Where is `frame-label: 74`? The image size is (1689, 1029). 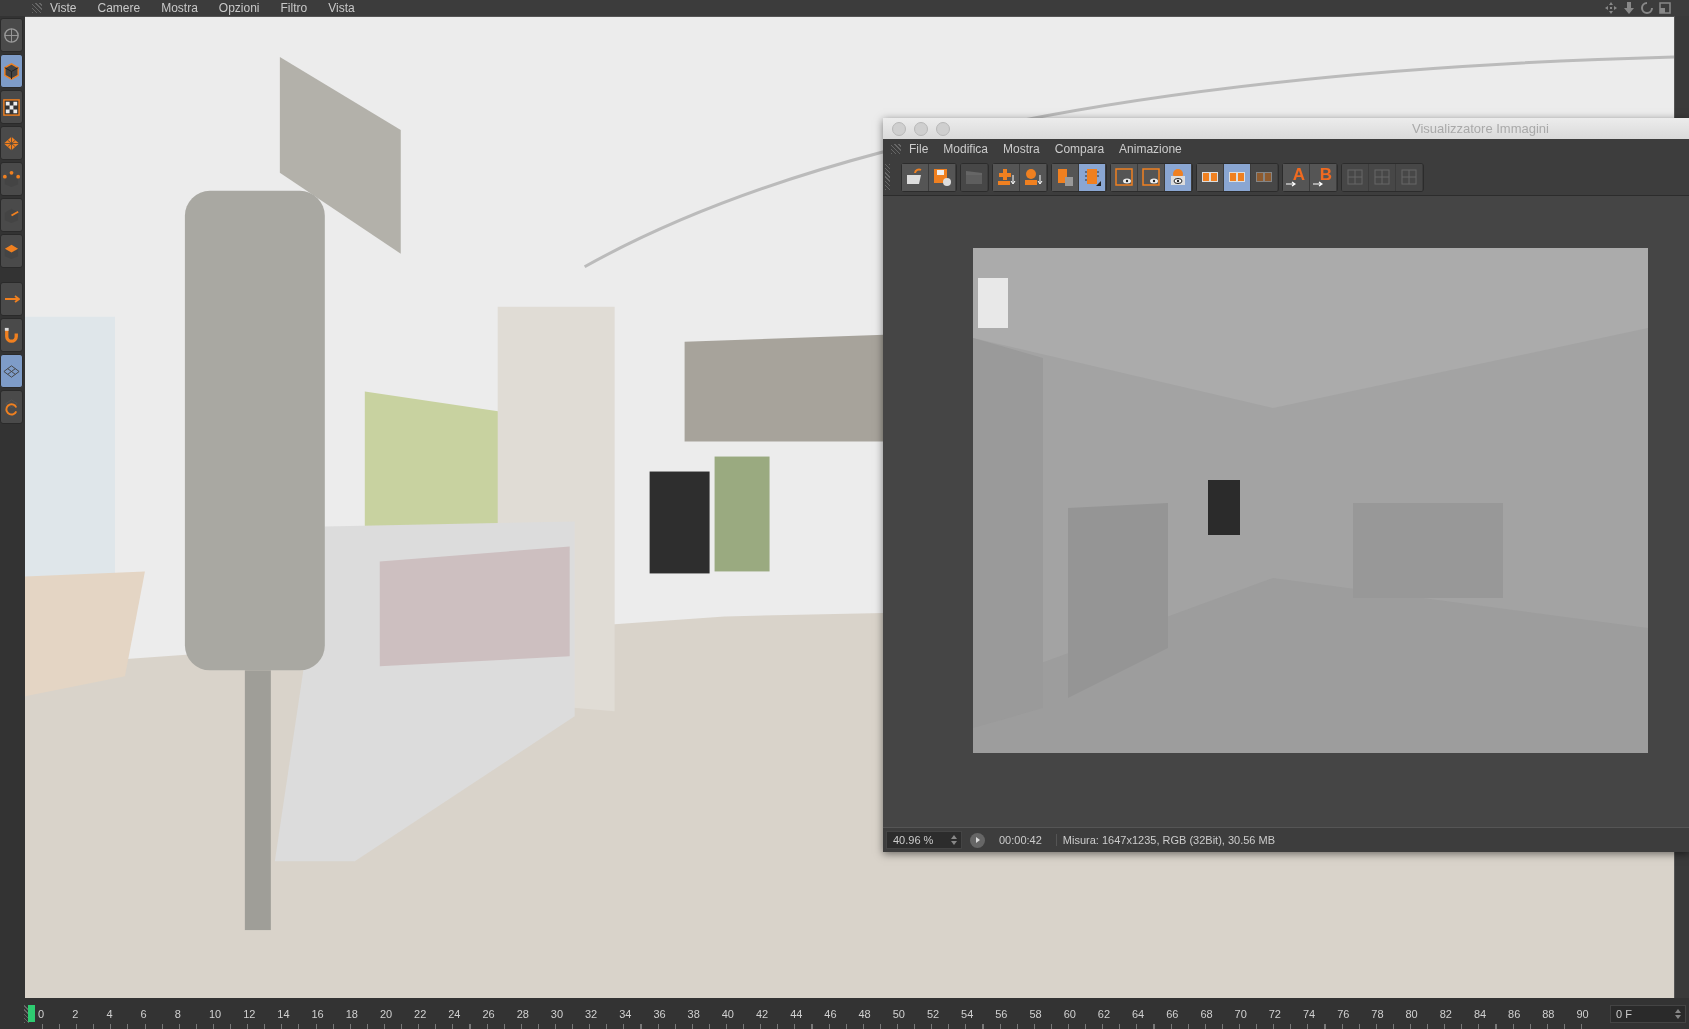 frame-label: 74 is located at coordinates (1309, 1013).